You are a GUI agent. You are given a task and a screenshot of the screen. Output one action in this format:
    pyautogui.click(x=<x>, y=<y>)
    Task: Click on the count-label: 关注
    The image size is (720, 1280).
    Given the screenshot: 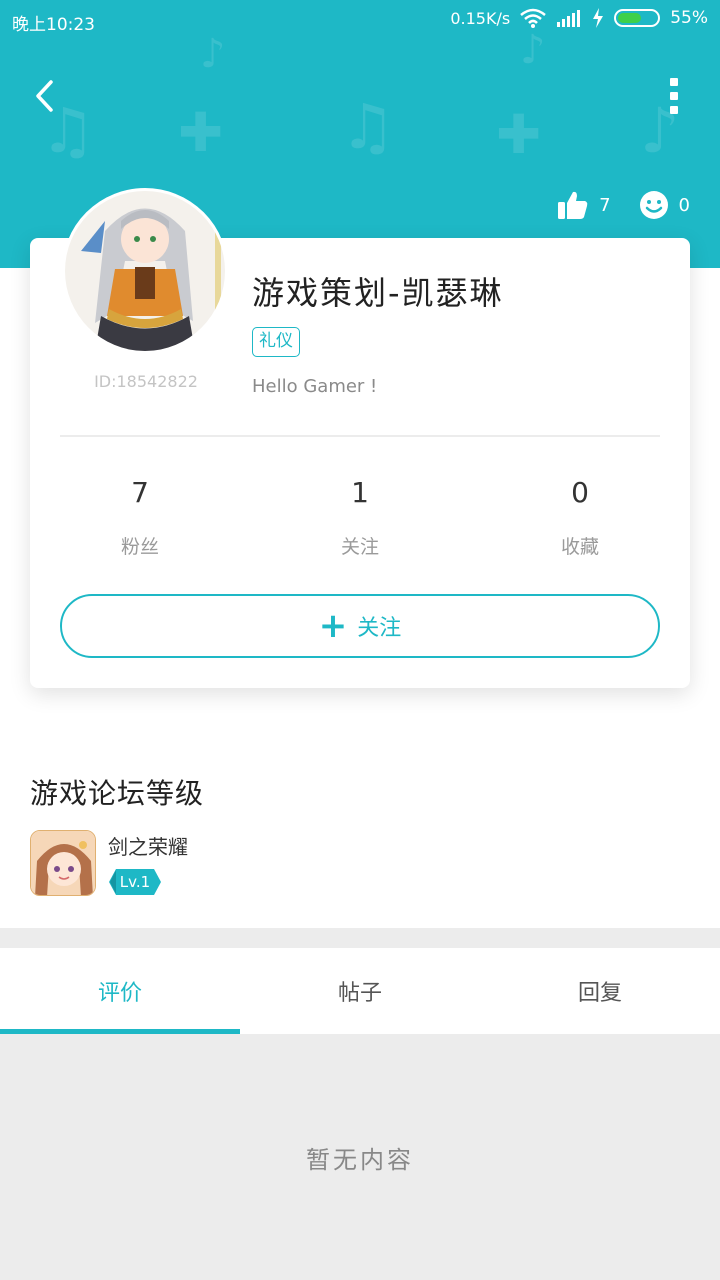 What is the action you would take?
    pyautogui.click(x=359, y=547)
    